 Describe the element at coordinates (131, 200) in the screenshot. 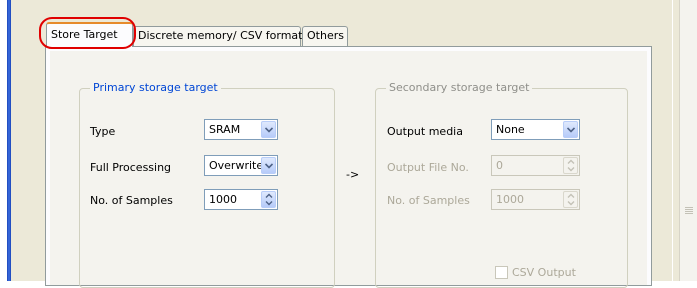

I see `primary-samples-label: No. of Samples` at that location.